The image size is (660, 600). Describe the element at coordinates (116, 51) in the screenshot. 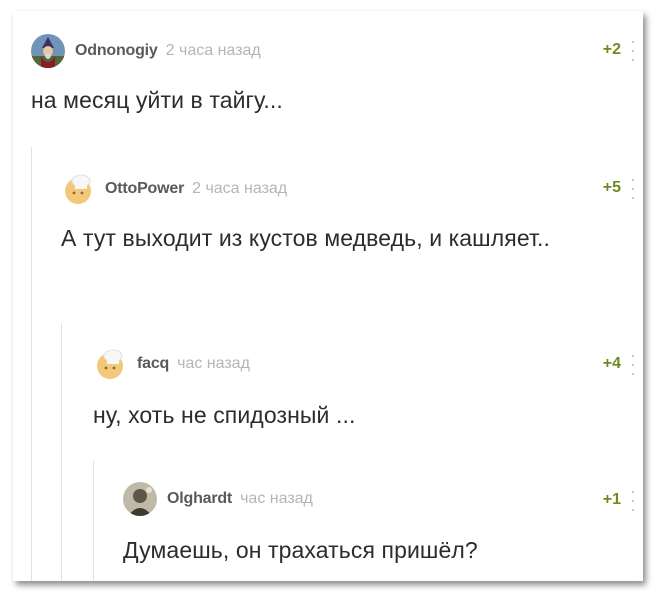

I see `comment-author: Odnonogiy` at that location.